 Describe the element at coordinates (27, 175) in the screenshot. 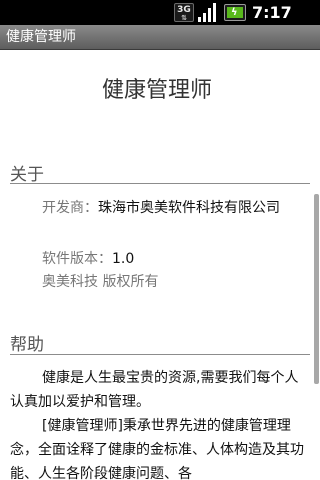

I see `about-section-header: 关于` at that location.